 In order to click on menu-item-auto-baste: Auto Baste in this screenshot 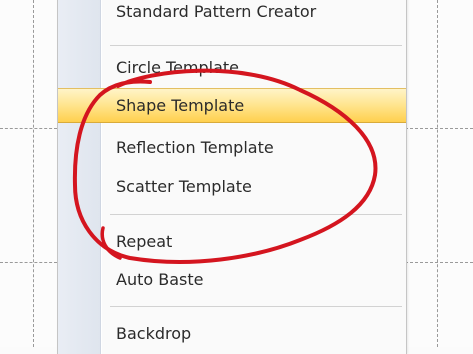, I will do `click(232, 279)`.